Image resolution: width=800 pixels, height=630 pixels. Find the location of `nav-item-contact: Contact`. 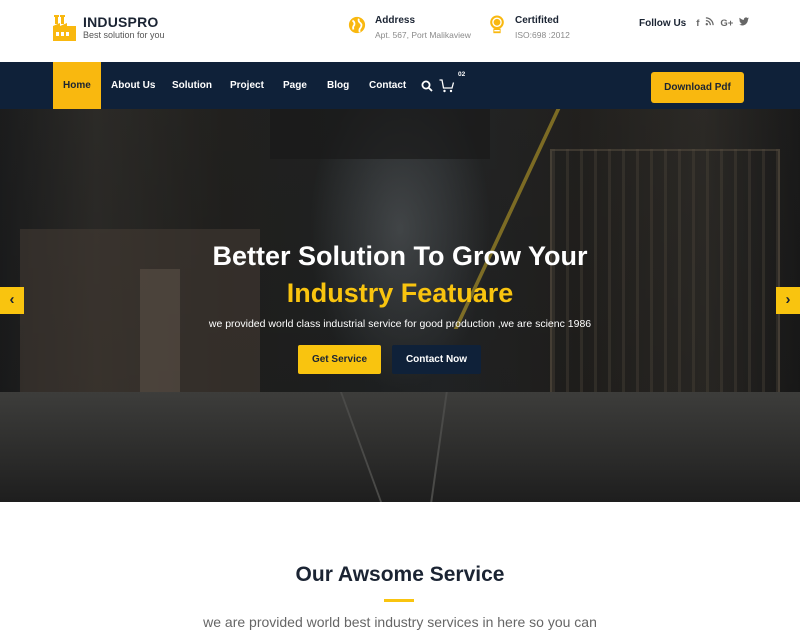

nav-item-contact: Contact is located at coordinates (387, 85).